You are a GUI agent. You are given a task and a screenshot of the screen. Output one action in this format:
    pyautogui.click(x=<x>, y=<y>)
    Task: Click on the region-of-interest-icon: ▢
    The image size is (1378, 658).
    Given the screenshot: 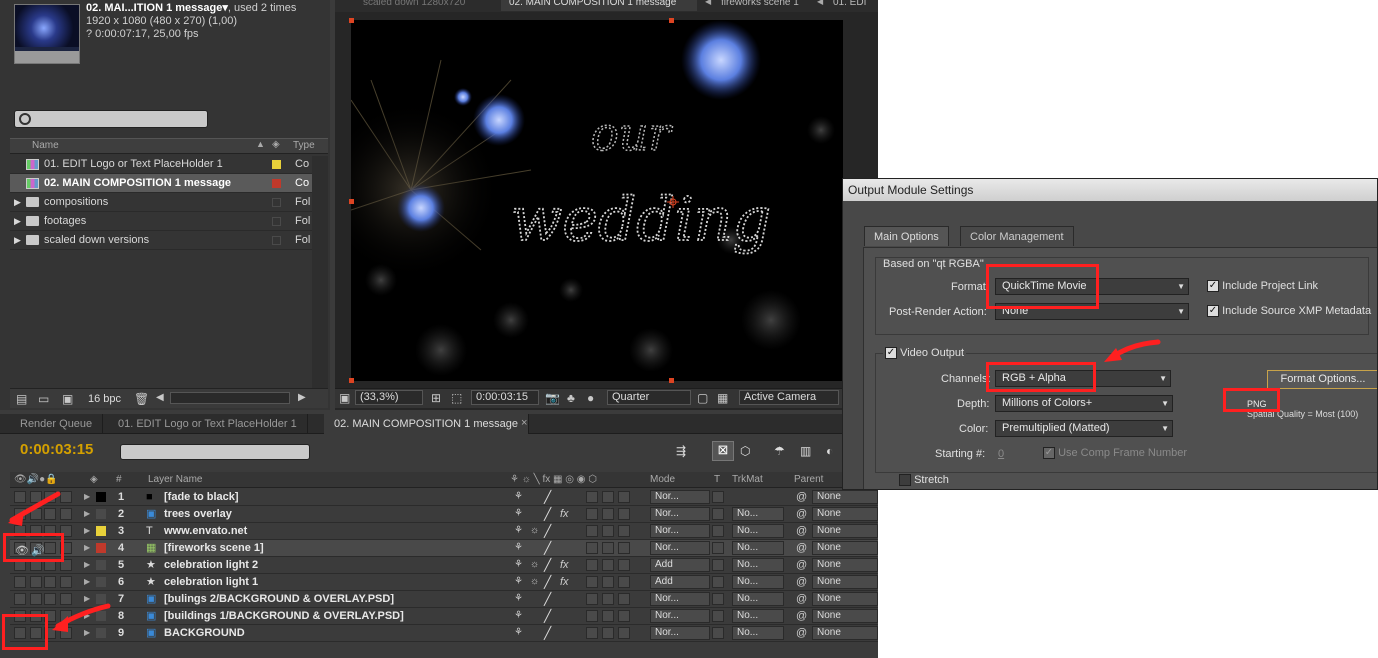 What is the action you would take?
    pyautogui.click(x=702, y=398)
    